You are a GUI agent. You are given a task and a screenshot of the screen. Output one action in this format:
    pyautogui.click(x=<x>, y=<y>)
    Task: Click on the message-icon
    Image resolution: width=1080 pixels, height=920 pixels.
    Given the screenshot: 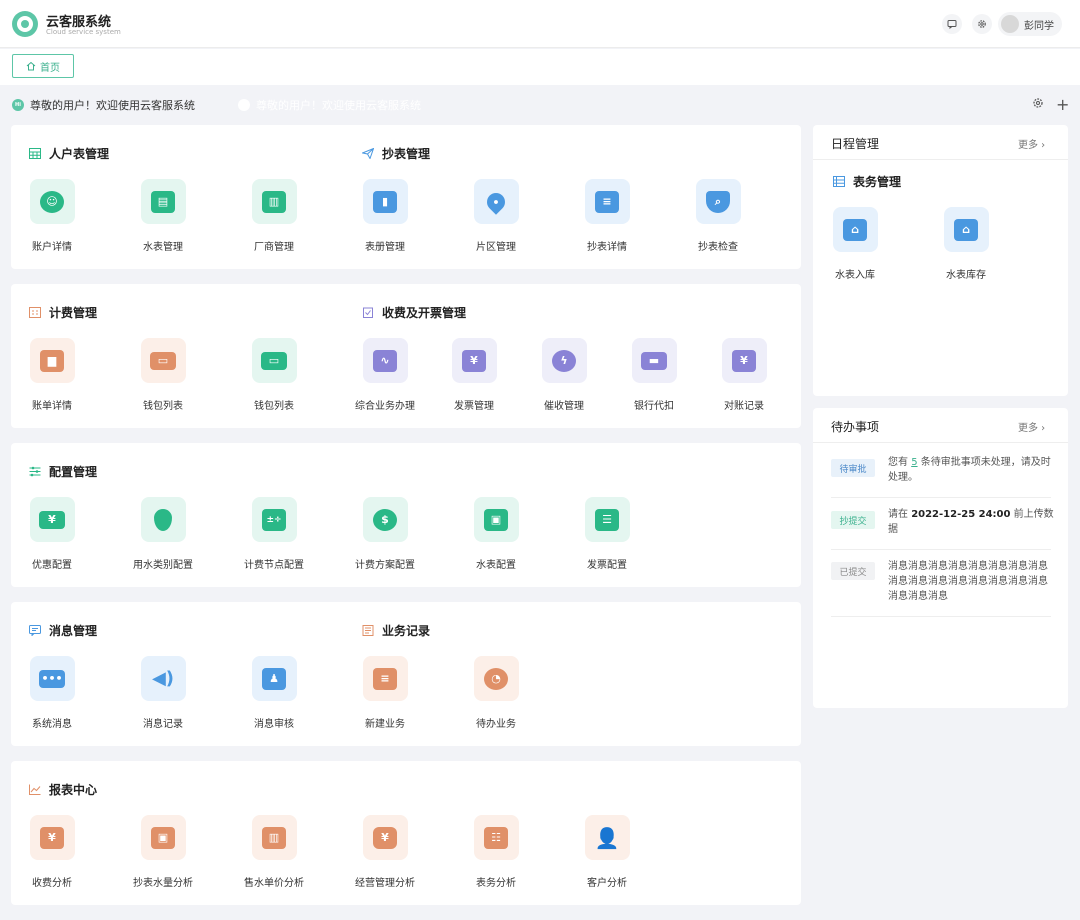 What is the action you would take?
    pyautogui.click(x=952, y=24)
    